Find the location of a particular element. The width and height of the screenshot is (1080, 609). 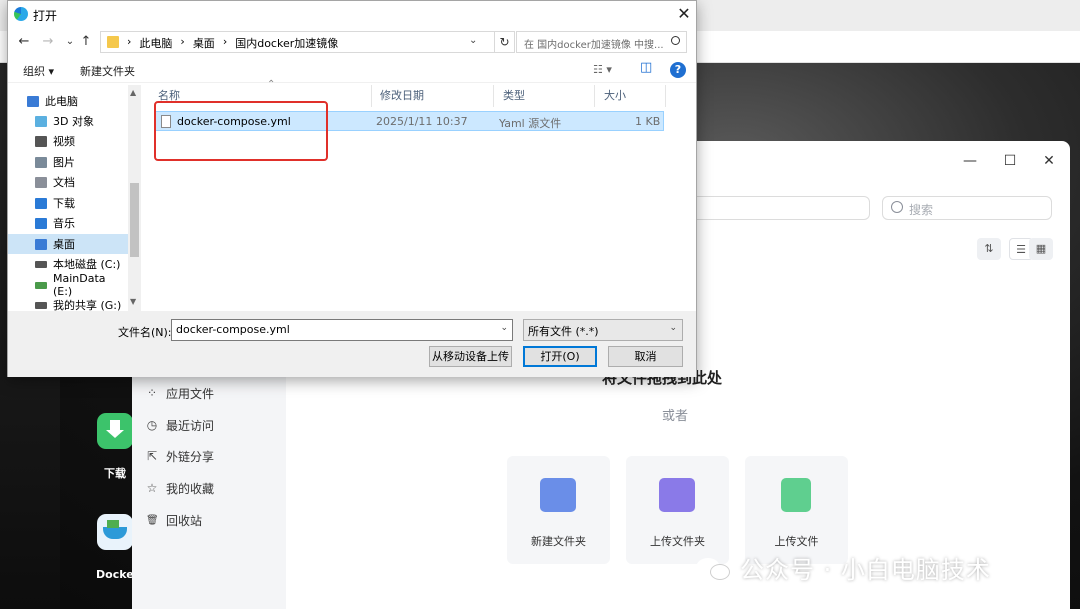

tree-item-desktop: 桌面 is located at coordinates (68, 244).